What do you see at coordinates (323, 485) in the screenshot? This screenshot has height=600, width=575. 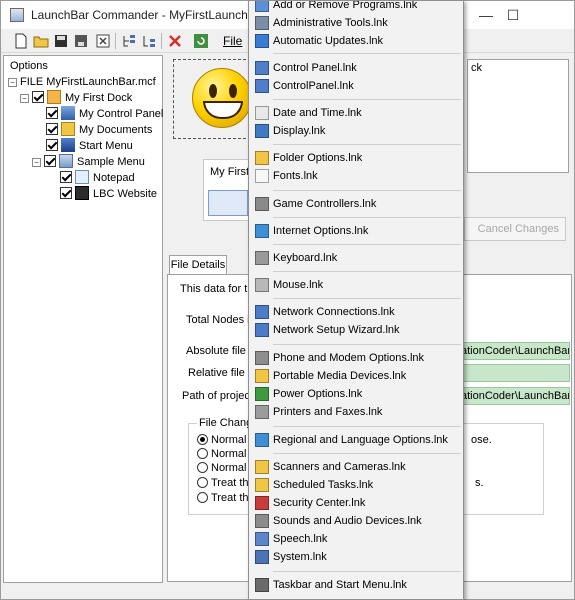 I see `menu-item-label: Scheduled Tasks.lnk` at bounding box center [323, 485].